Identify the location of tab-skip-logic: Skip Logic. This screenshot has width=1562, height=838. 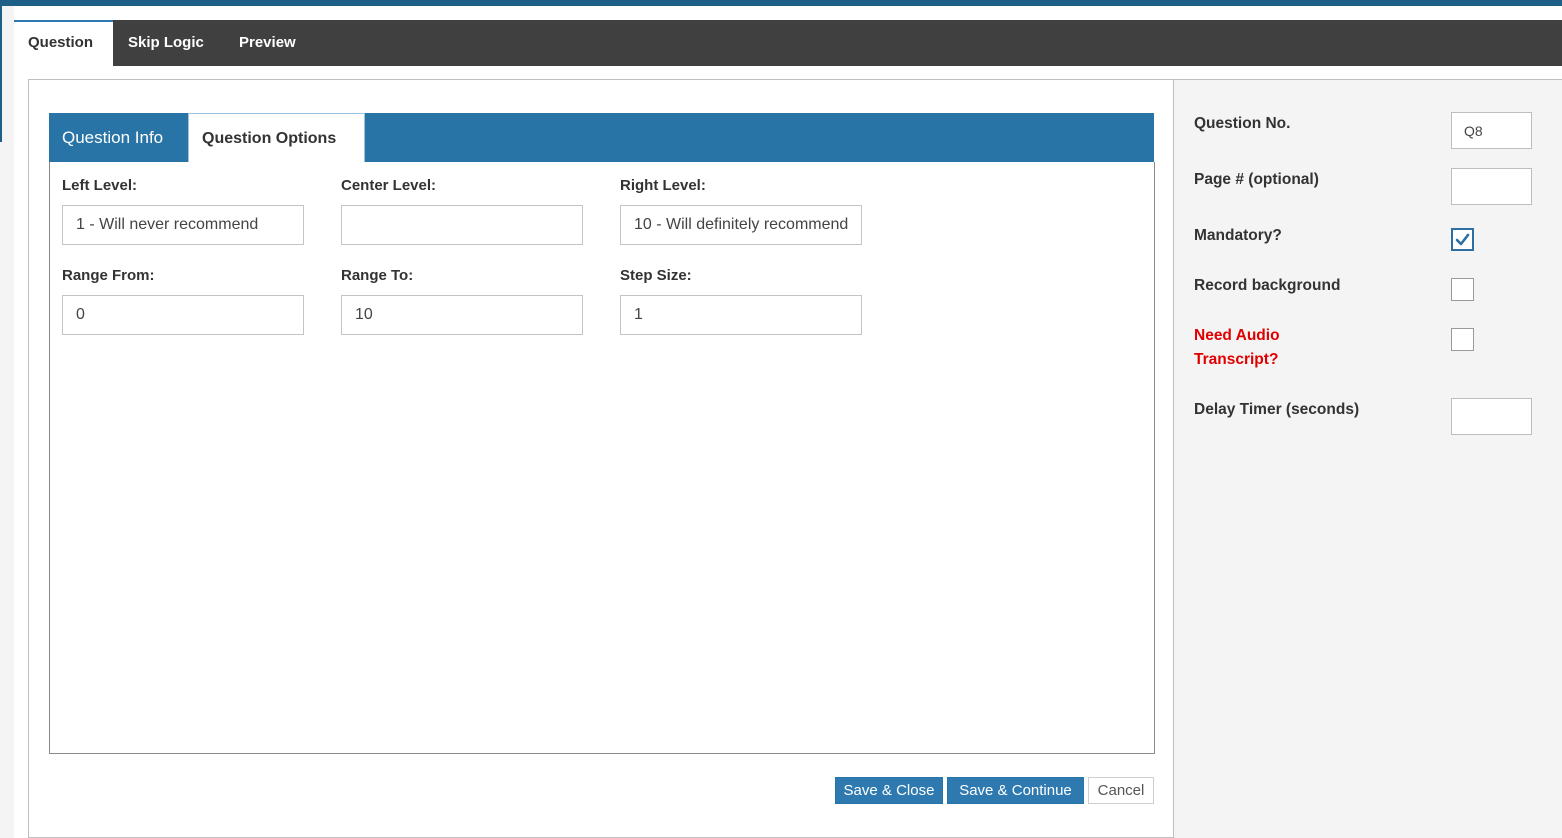
(166, 43).